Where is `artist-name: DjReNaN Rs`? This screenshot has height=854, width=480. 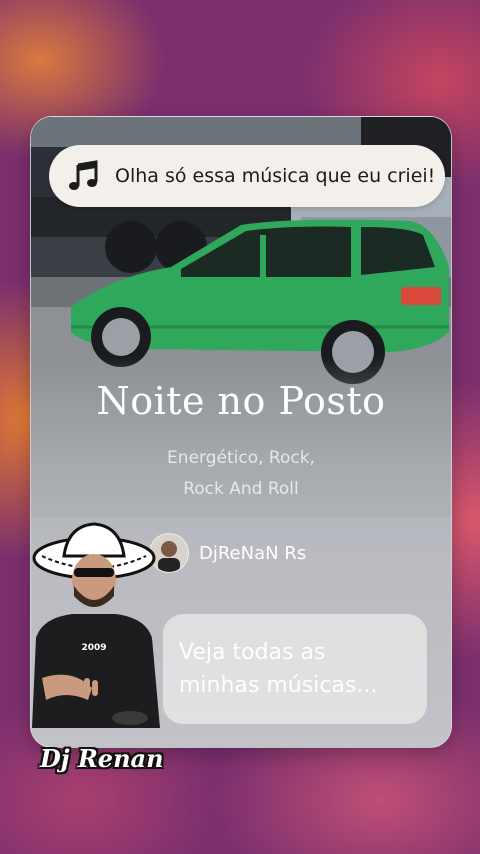 artist-name: DjReNaN Rs is located at coordinates (252, 553).